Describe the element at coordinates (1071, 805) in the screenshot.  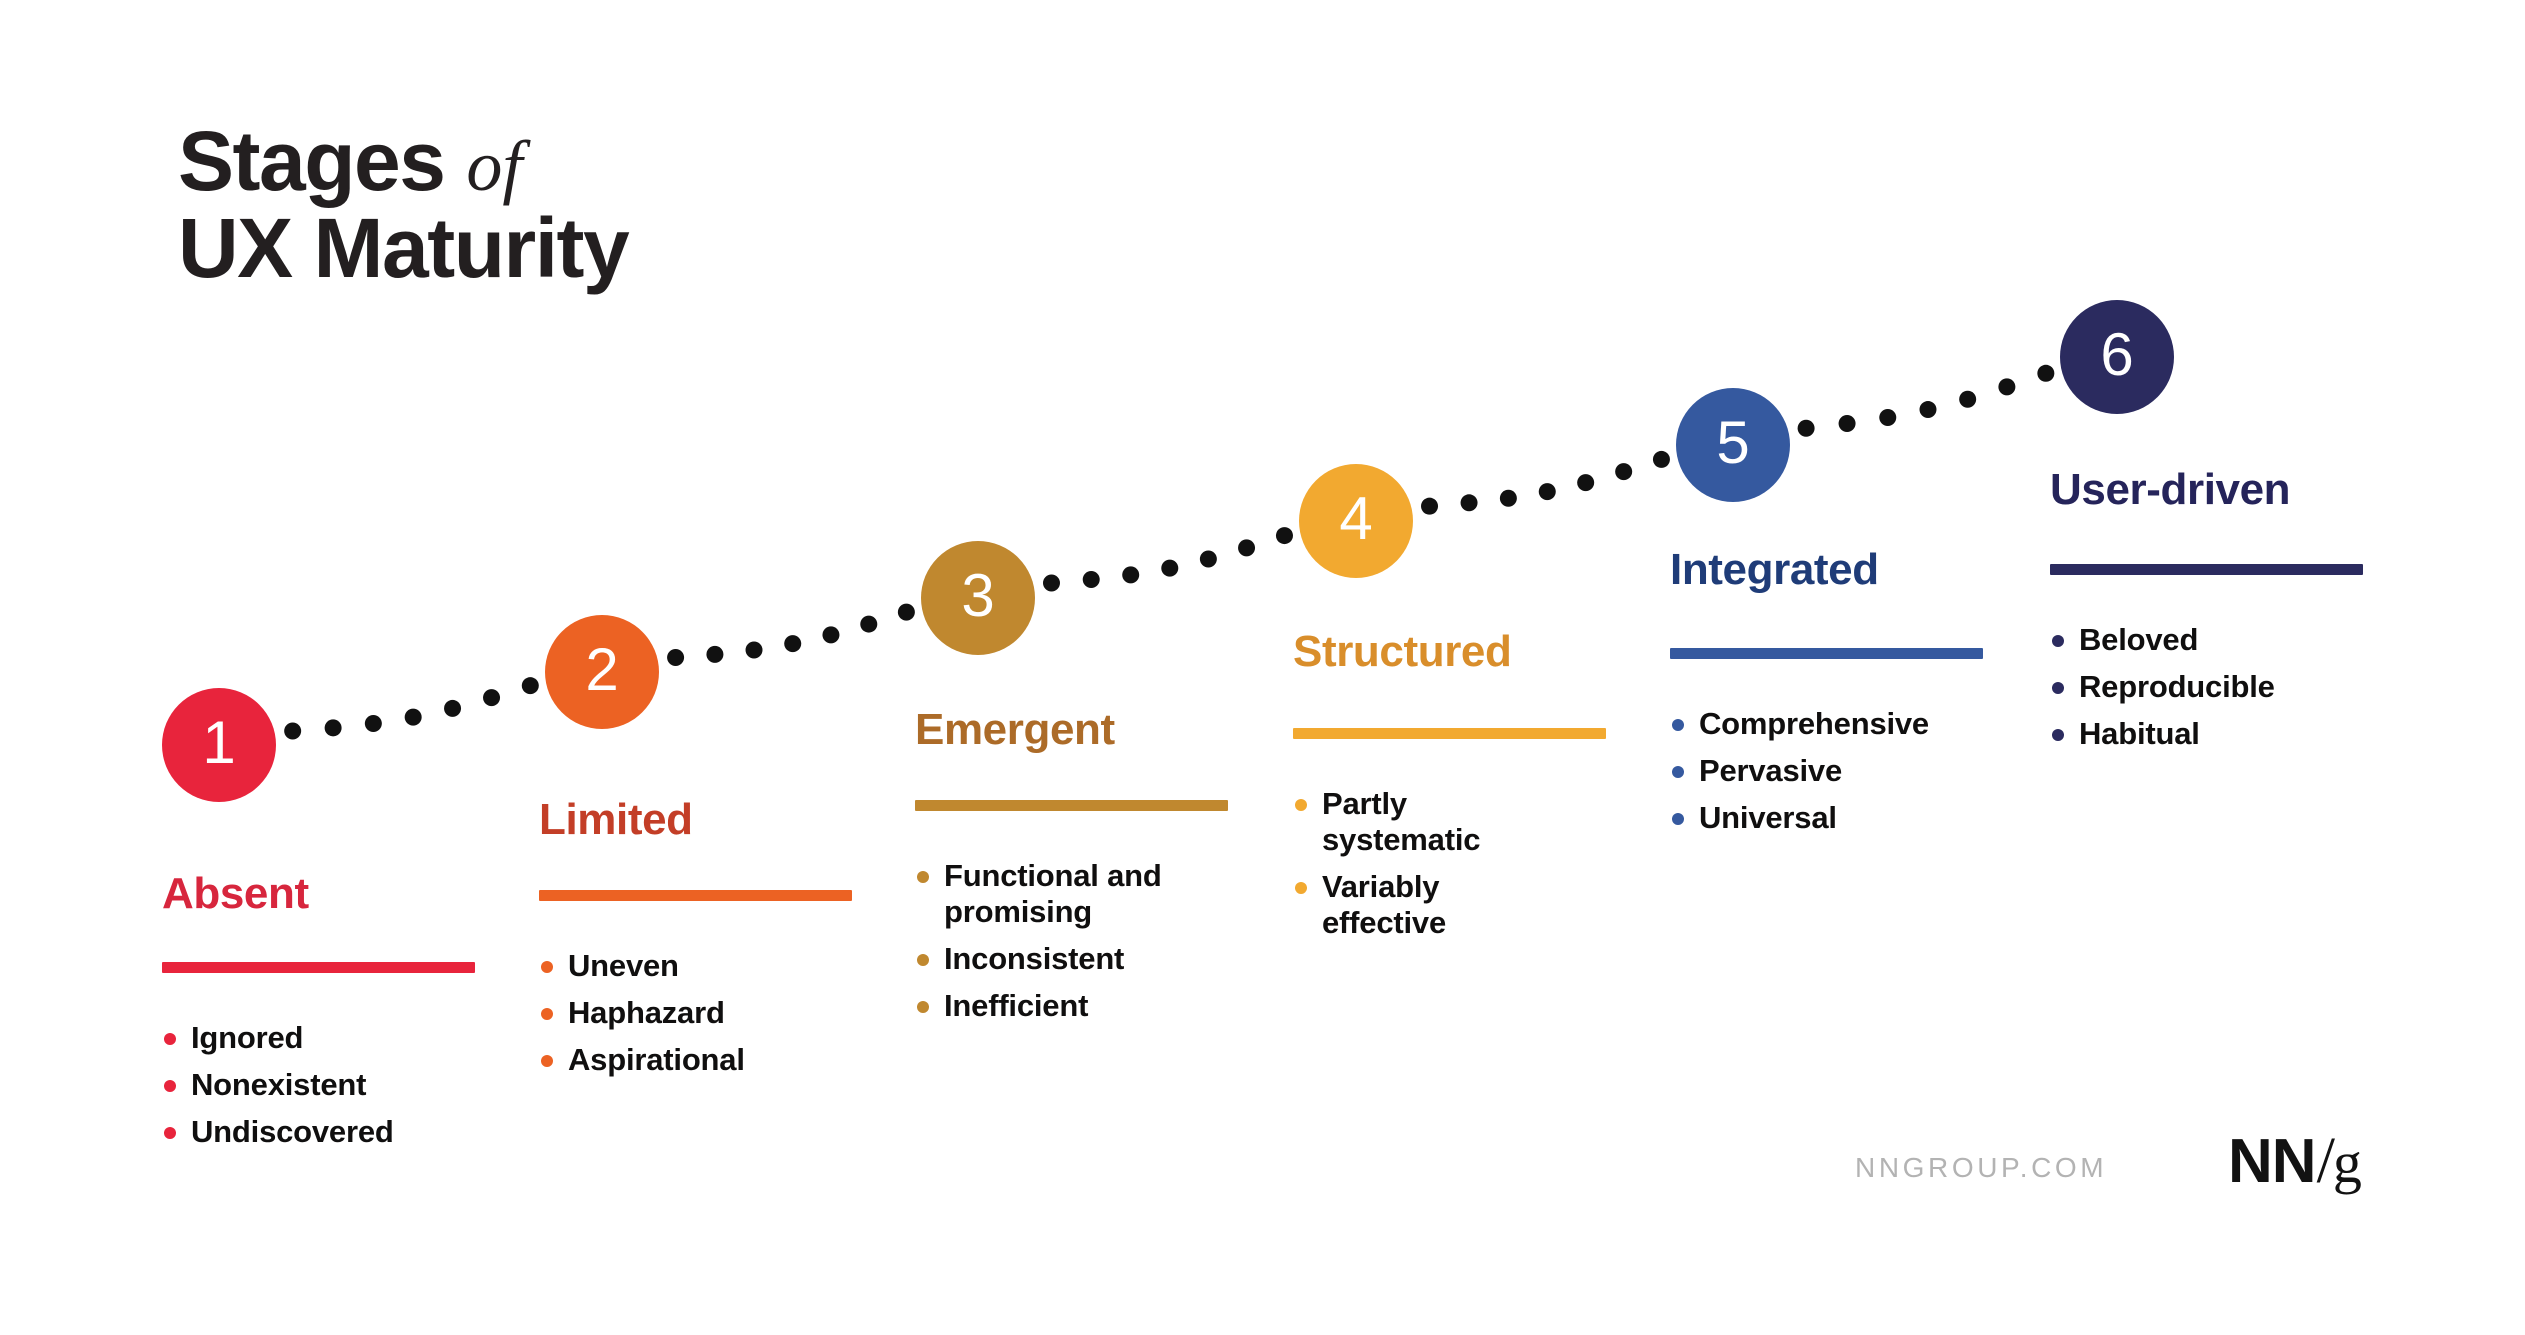
I see `stage-3-rule` at that location.